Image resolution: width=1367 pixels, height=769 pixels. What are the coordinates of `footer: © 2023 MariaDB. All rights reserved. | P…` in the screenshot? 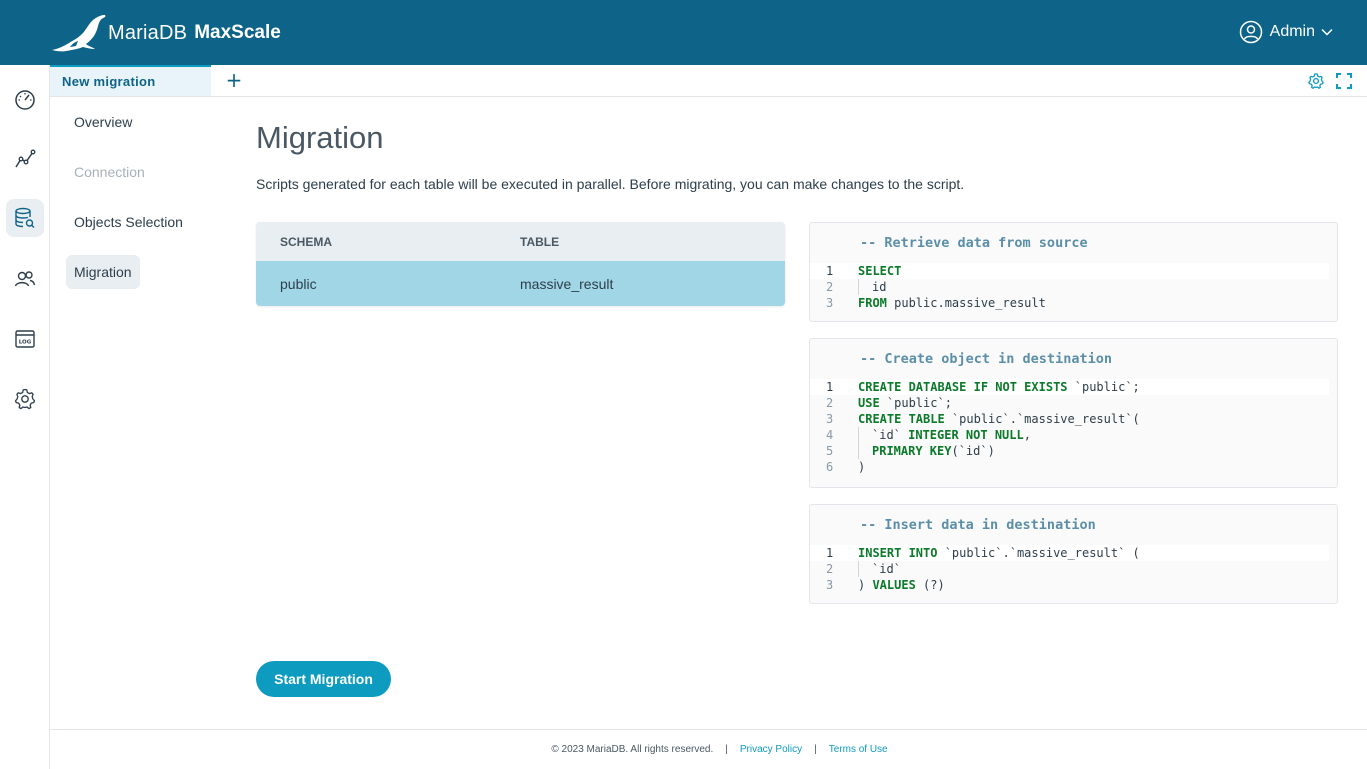 It's located at (708, 749).